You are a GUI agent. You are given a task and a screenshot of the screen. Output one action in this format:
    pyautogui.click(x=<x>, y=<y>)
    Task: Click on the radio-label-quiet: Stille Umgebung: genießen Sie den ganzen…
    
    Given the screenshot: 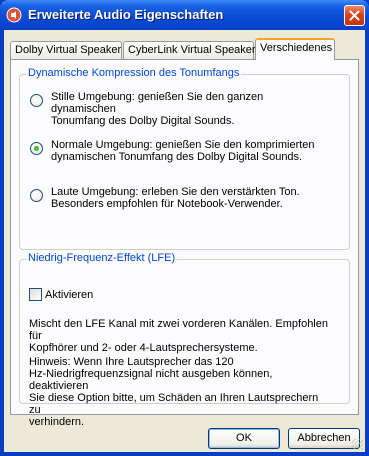 What is the action you would take?
    pyautogui.click(x=157, y=109)
    